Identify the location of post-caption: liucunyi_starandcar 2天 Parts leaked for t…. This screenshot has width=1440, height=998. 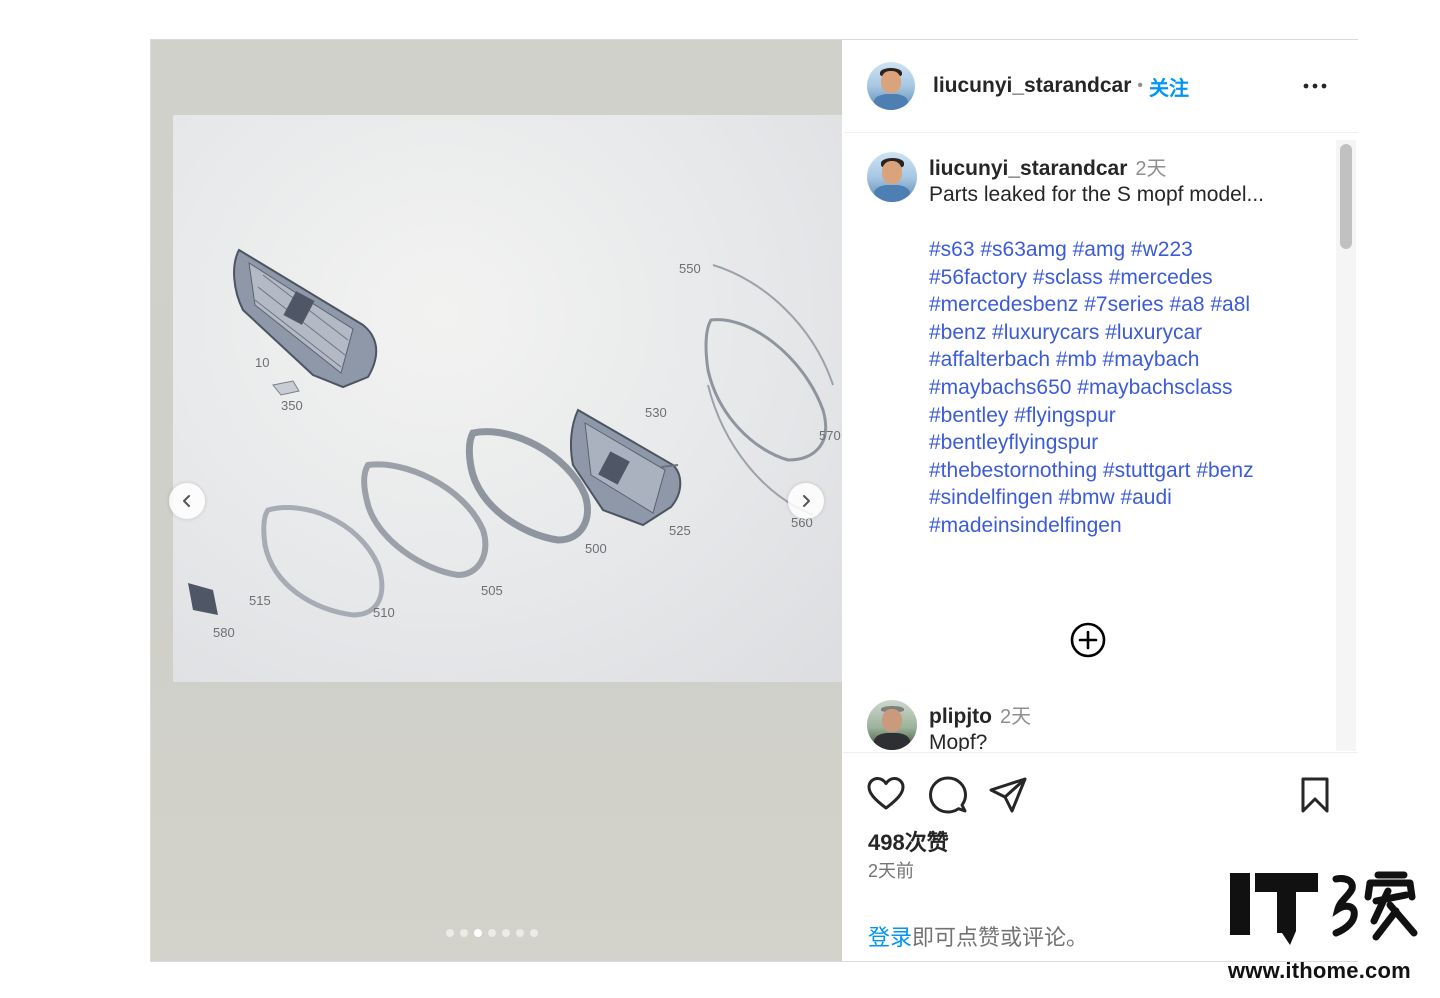
(1093, 346).